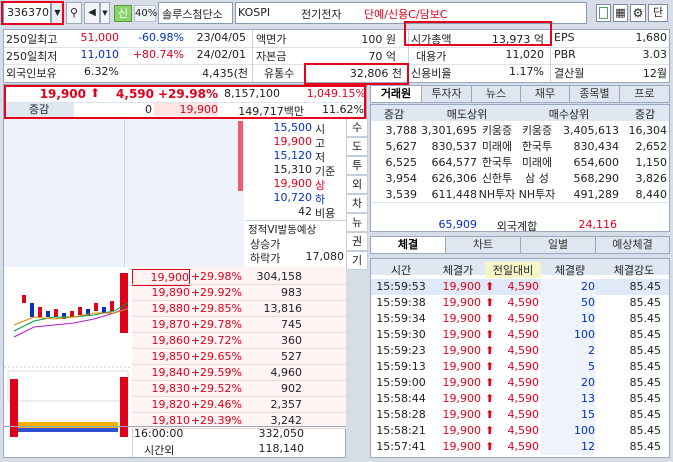 The image size is (673, 462). Describe the element at coordinates (520, 431) in the screenshot. I see `tick-row: 15:58:21 19,900 ⬆ 4,590 100 85.45` at that location.